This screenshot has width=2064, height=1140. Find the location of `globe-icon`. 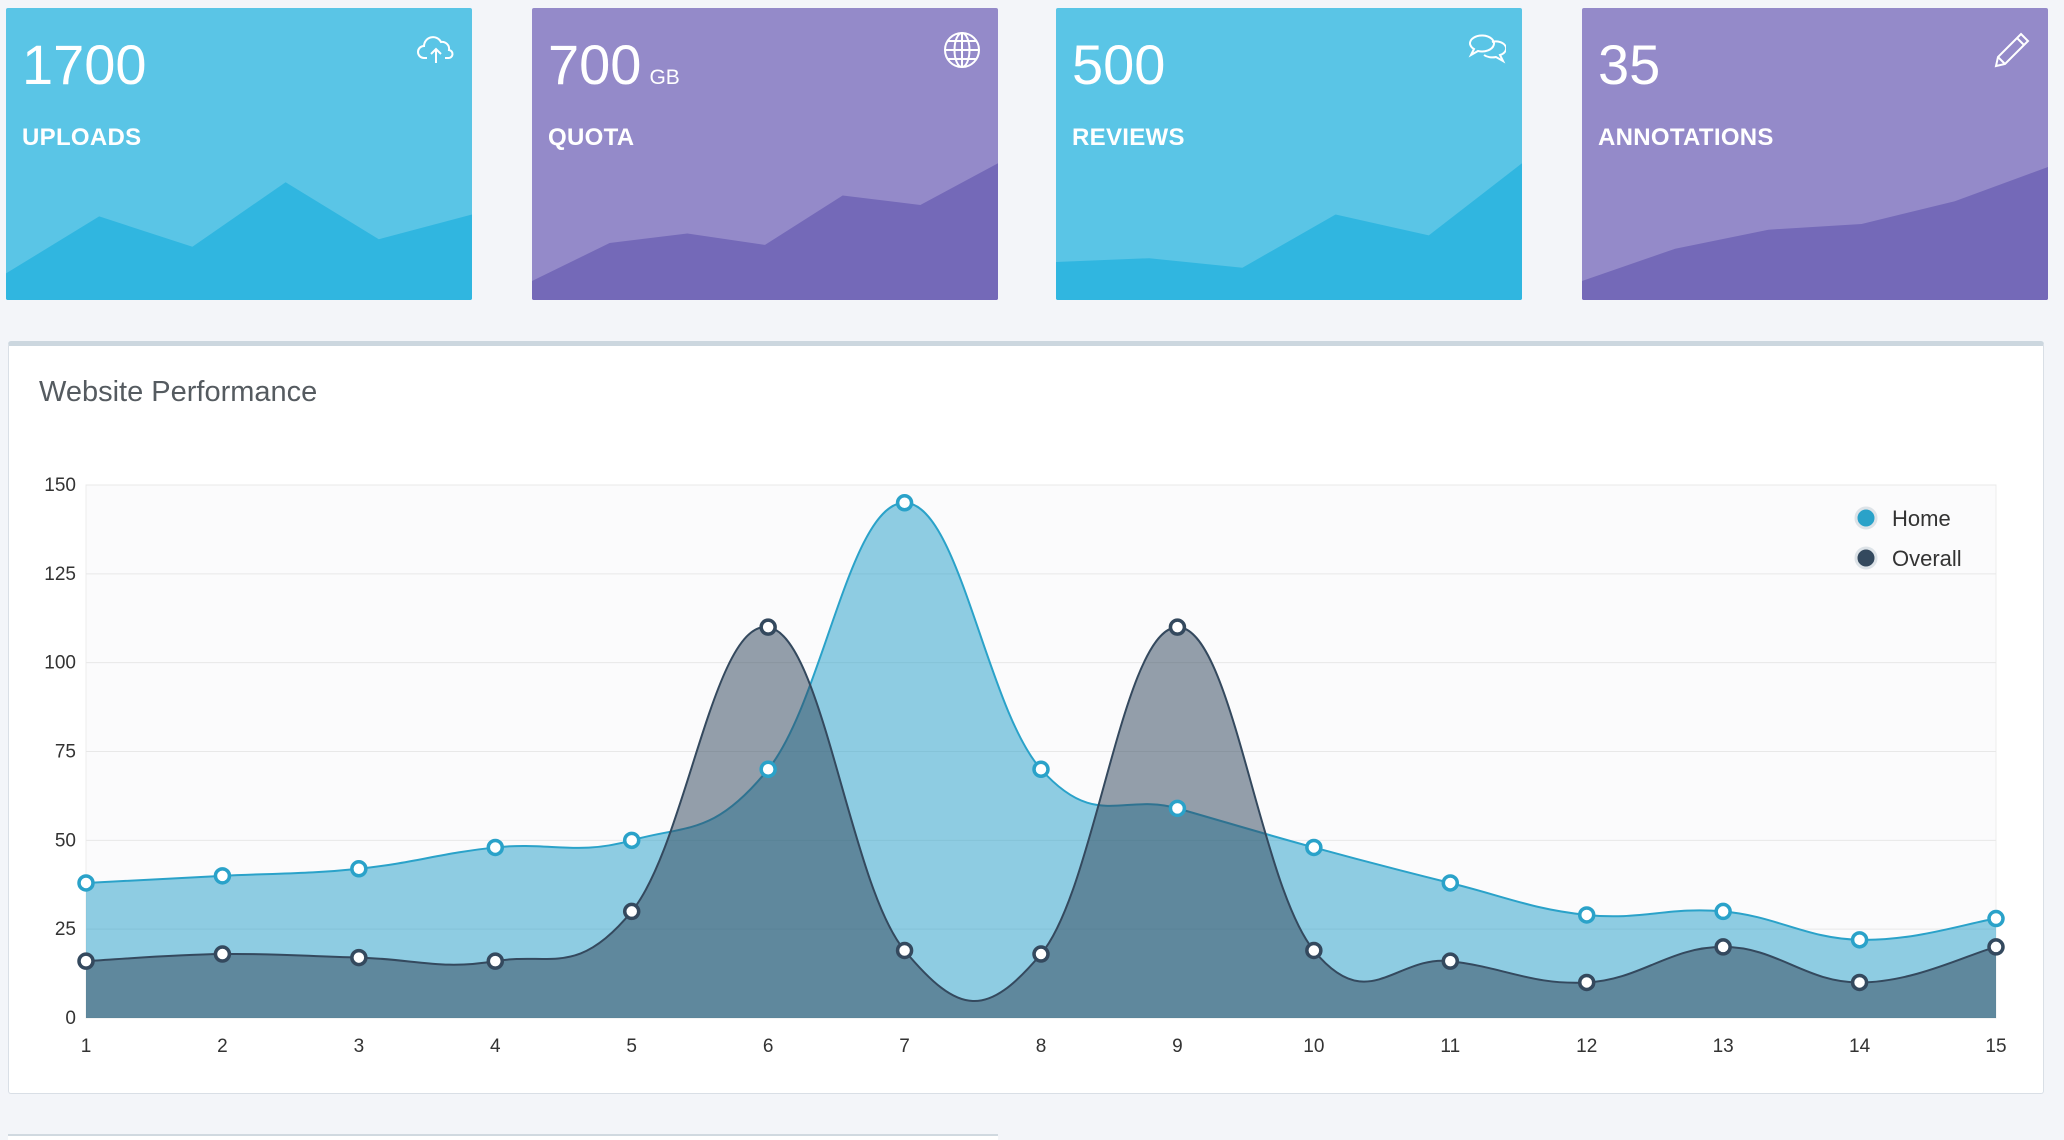

globe-icon is located at coordinates (962, 50).